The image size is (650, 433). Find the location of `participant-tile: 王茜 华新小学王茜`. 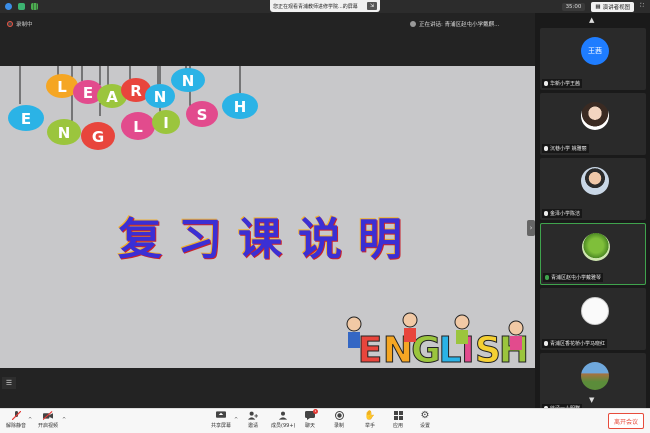

participant-tile: 王茜 华新小学王茜 is located at coordinates (593, 59).